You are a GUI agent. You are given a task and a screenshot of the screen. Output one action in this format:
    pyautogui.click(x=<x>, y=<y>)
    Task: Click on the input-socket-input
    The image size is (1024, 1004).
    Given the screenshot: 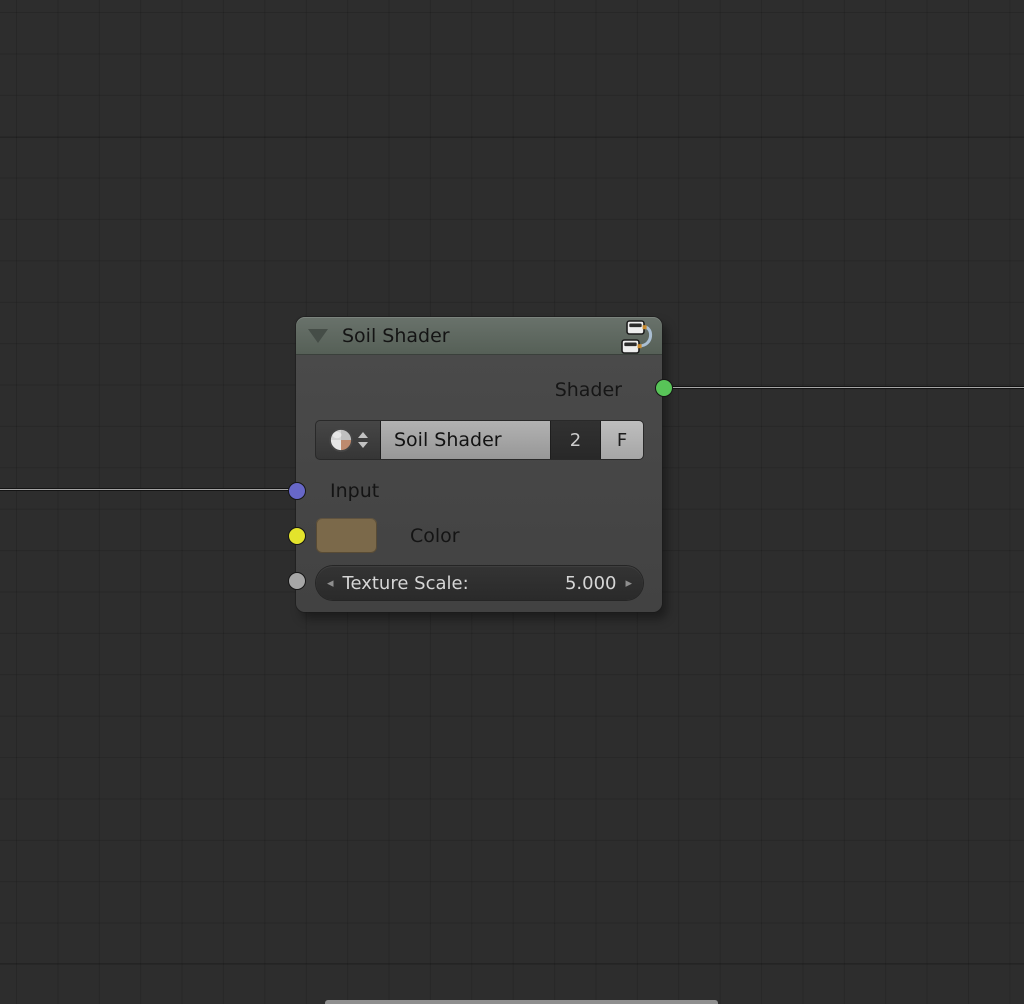 What is the action you would take?
    pyautogui.click(x=297, y=491)
    